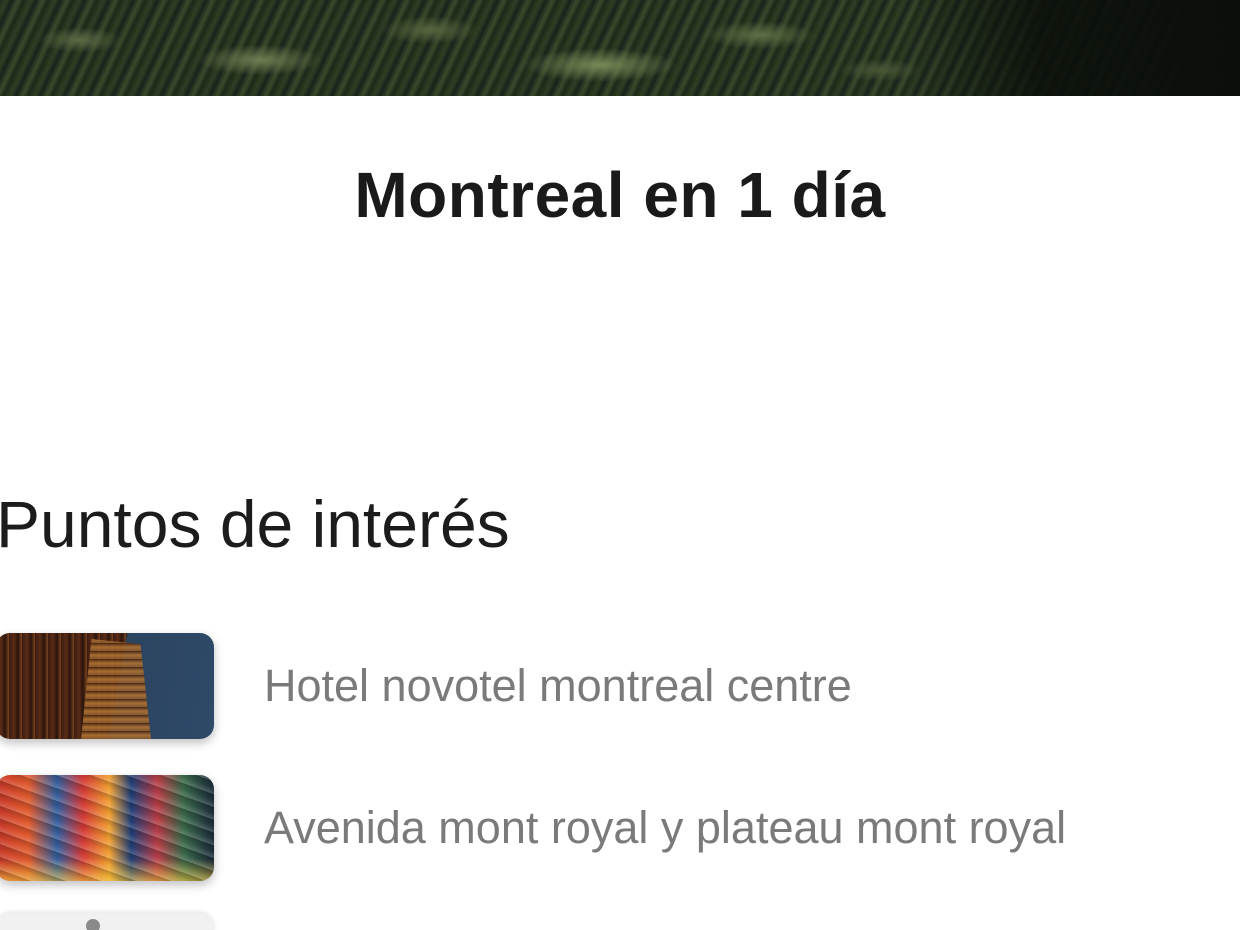 This screenshot has height=930, width=1240. I want to click on poi-label: Hotel novotel montreal centre, so click(558, 686).